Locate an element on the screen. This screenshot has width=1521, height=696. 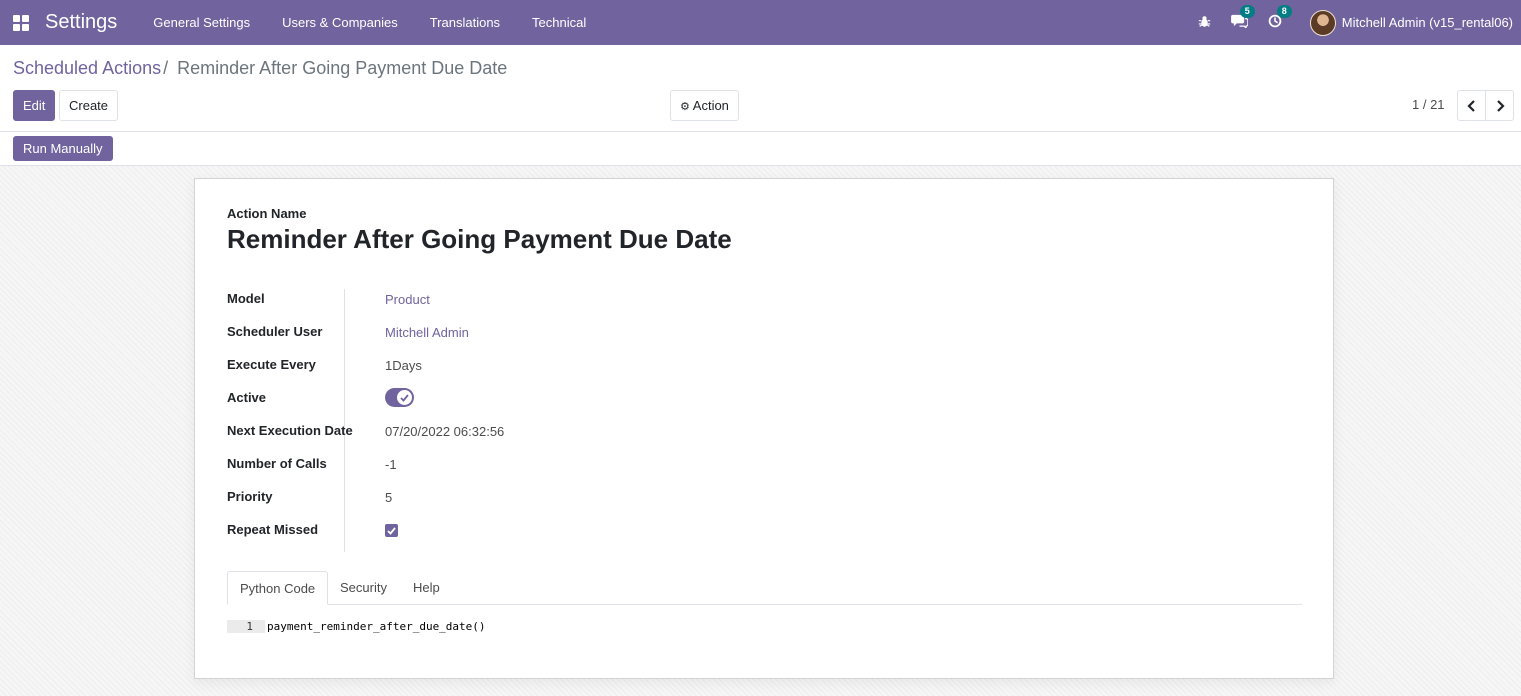
priority-label: Priority is located at coordinates (250, 496).